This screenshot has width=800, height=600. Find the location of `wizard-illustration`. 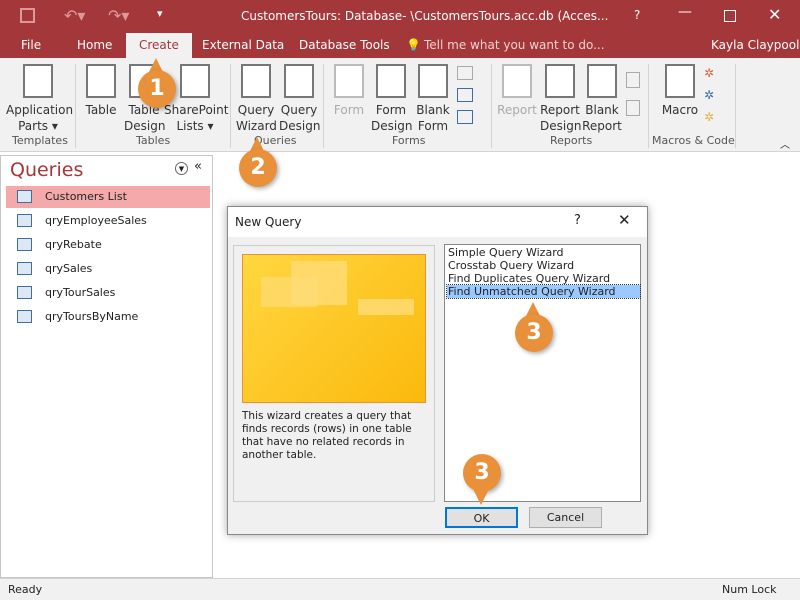

wizard-illustration is located at coordinates (334, 328).